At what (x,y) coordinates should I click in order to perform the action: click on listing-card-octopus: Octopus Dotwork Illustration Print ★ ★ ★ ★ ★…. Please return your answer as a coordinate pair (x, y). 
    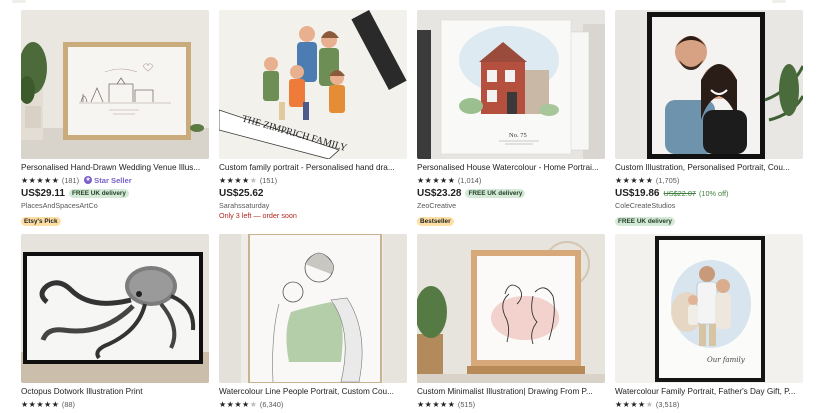
    Looking at the image, I should click on (115, 321).